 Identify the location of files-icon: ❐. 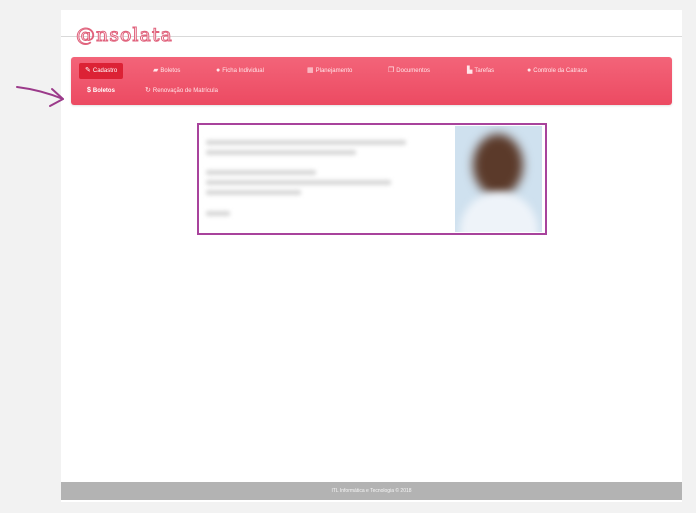
(391, 70).